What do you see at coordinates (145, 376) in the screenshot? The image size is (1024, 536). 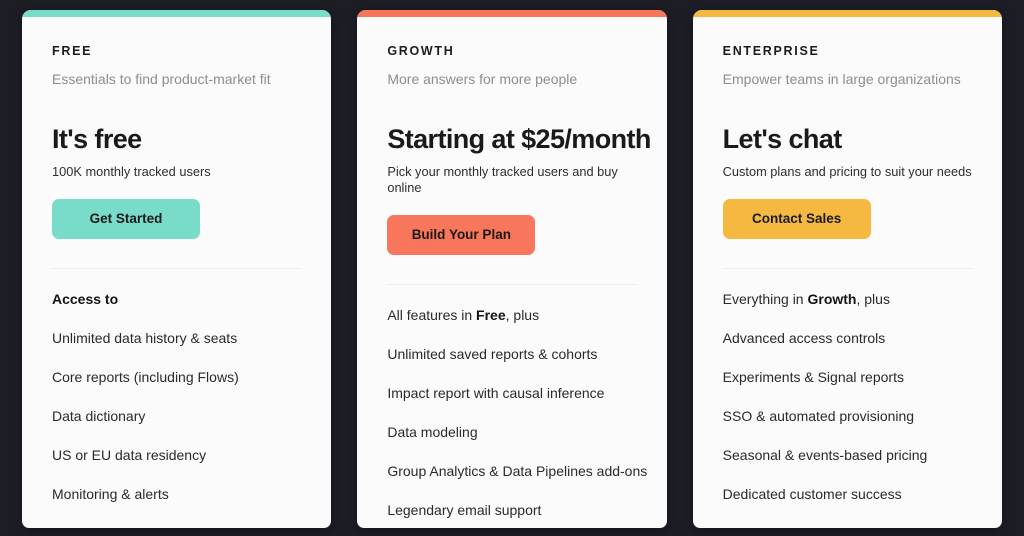 I see `plan-feature-item: Core reports (including Flows)` at bounding box center [145, 376].